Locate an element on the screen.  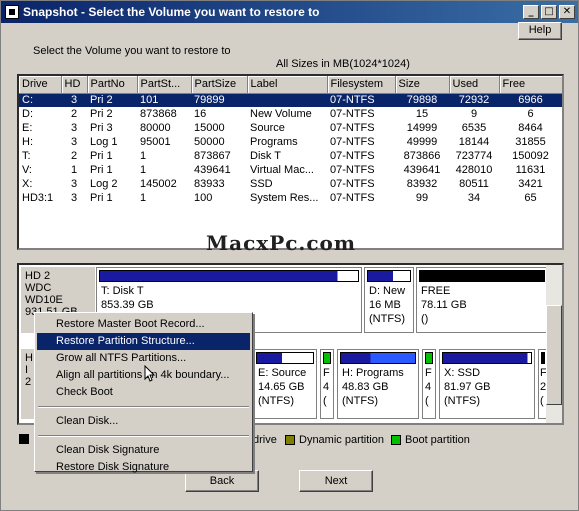
boot-swatch is located at coordinates (396, 440).